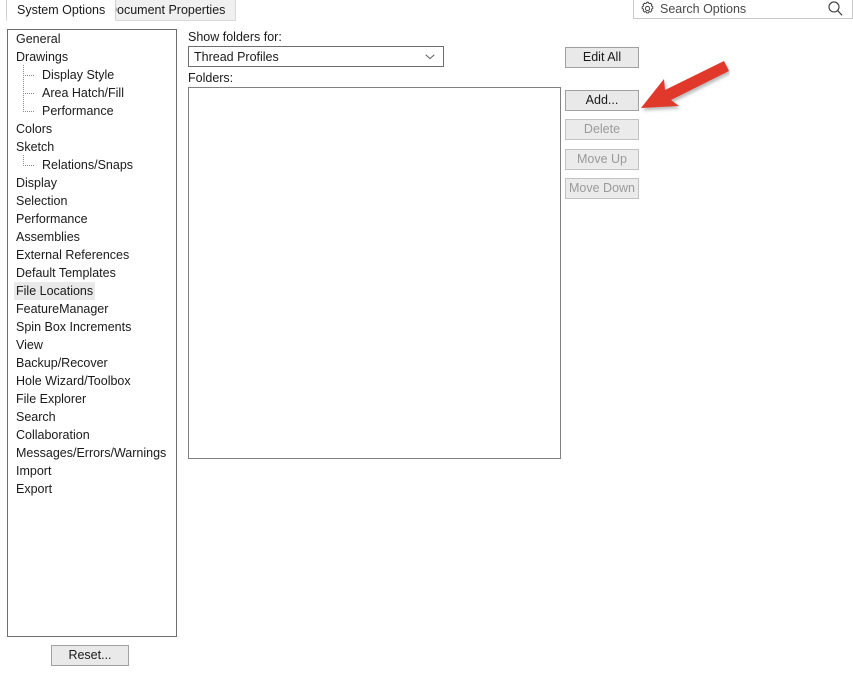 This screenshot has width=853, height=674. Describe the element at coordinates (647, 8) in the screenshot. I see `gear-icon` at that location.